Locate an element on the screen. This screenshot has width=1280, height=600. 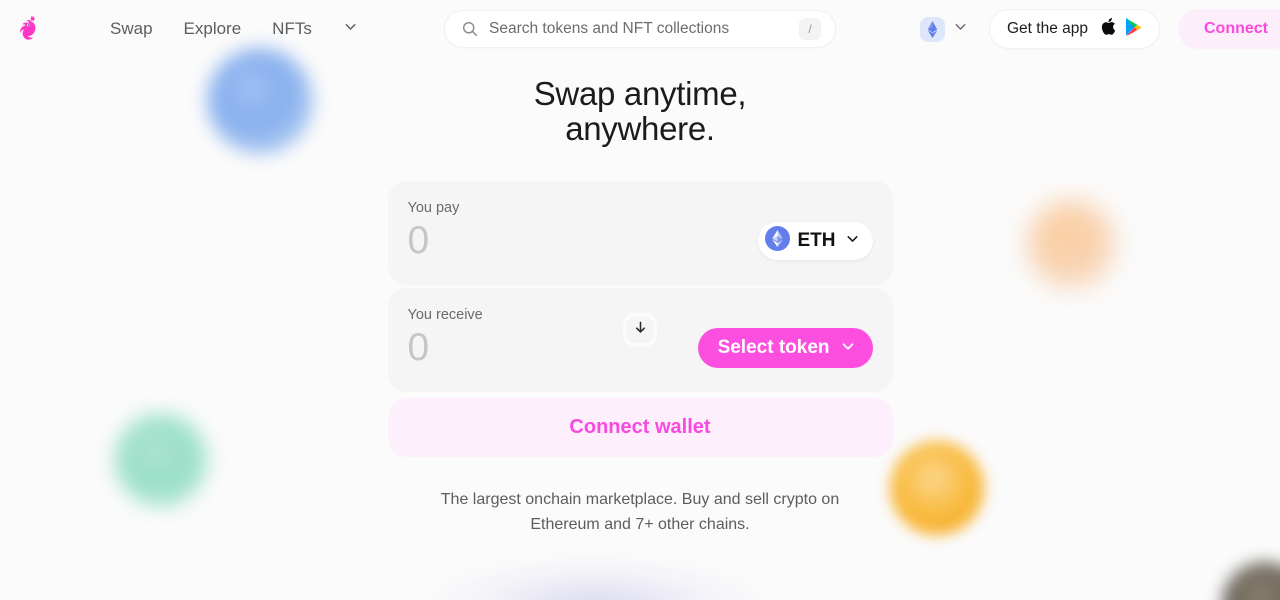
app-header: Swap Explore NFTs / is located at coordinates (640, 29).